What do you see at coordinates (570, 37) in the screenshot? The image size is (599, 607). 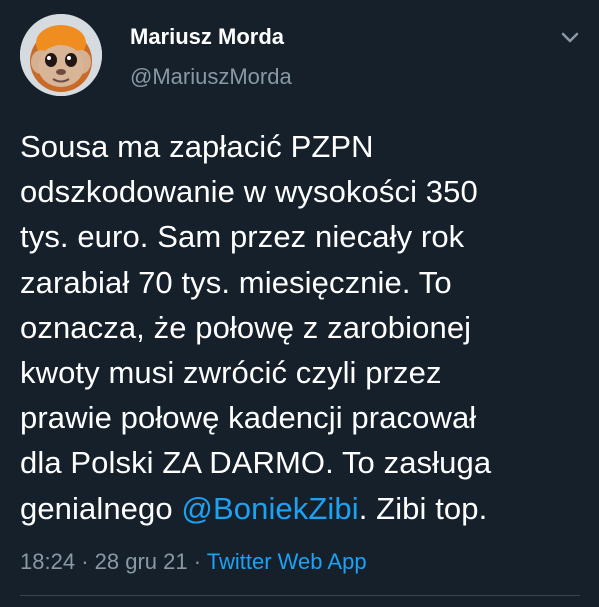 I see `chevron-down-icon` at bounding box center [570, 37].